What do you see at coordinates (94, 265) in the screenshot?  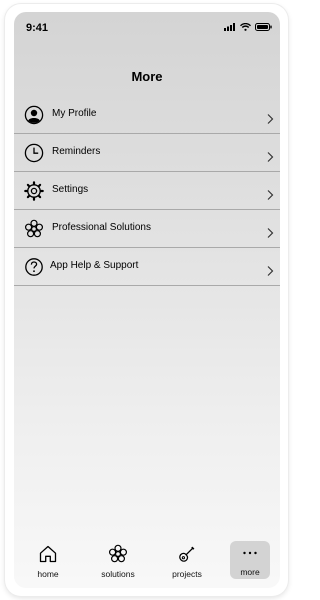 I see `menu-item-label: App Help & Support` at bounding box center [94, 265].